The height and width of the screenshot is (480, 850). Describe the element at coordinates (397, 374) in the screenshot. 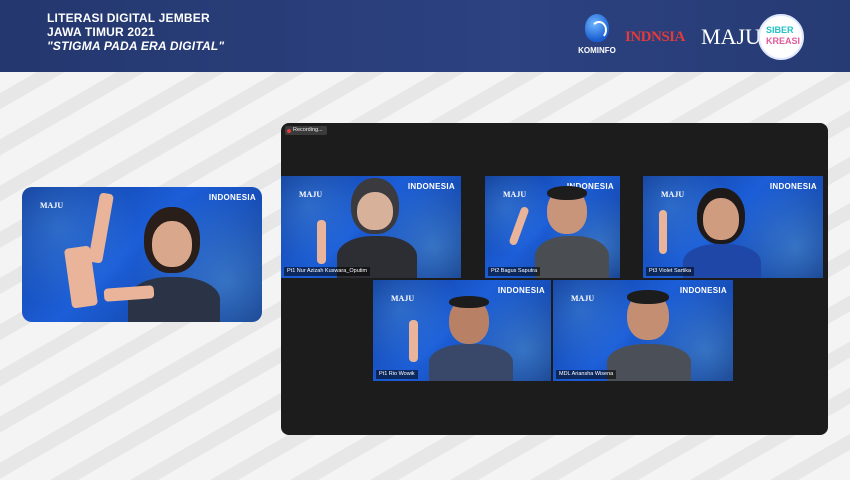

I see `participant-name: Pt1 Rio Wowik` at that location.